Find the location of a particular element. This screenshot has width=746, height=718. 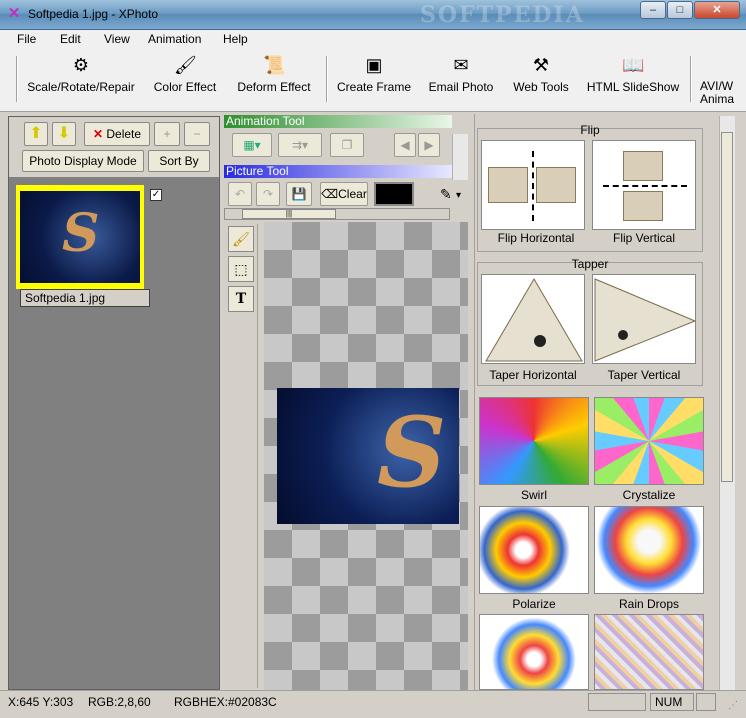

text-tool-button: T is located at coordinates (241, 299).